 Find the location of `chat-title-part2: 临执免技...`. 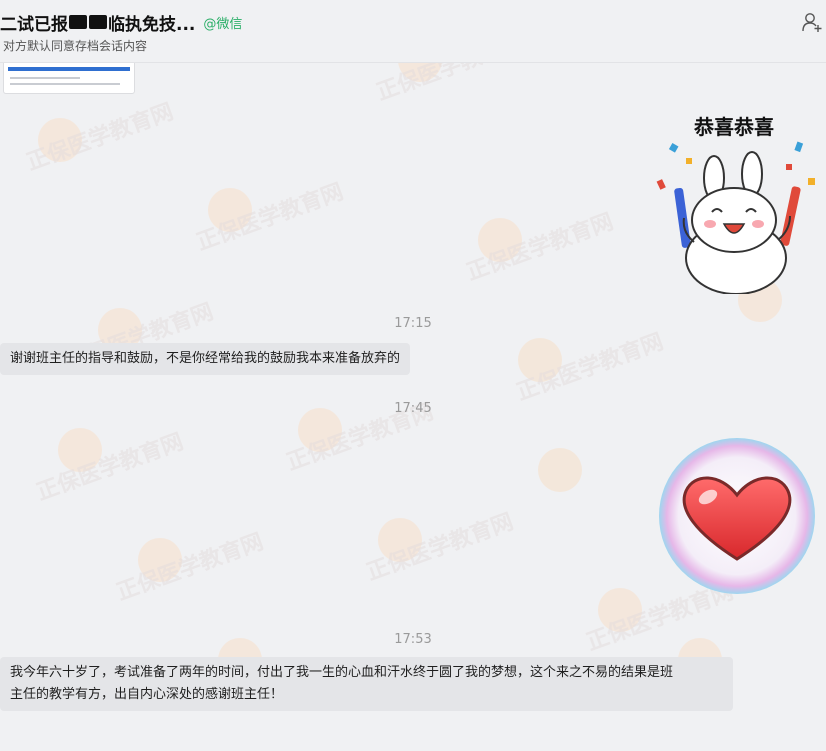

chat-title-part2: 临执免技... is located at coordinates (152, 24).